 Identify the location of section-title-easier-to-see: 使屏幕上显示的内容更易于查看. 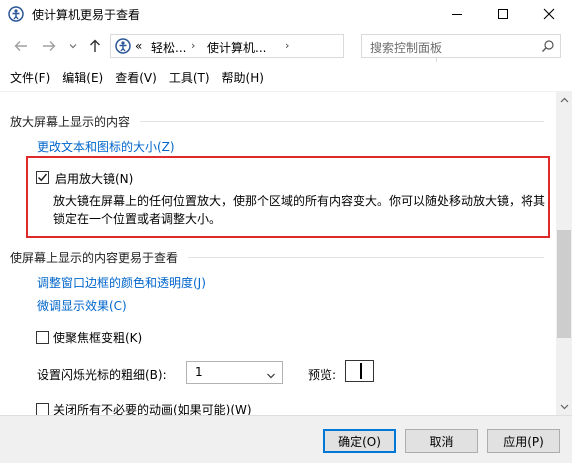
(94, 258).